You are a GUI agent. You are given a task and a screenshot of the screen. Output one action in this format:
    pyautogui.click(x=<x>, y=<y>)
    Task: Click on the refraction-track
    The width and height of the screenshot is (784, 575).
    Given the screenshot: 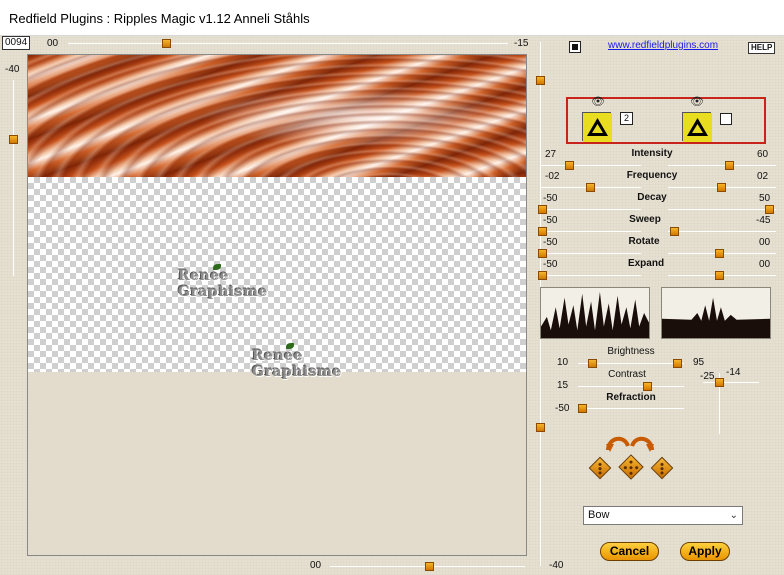 What is the action you would take?
    pyautogui.click(x=631, y=408)
    